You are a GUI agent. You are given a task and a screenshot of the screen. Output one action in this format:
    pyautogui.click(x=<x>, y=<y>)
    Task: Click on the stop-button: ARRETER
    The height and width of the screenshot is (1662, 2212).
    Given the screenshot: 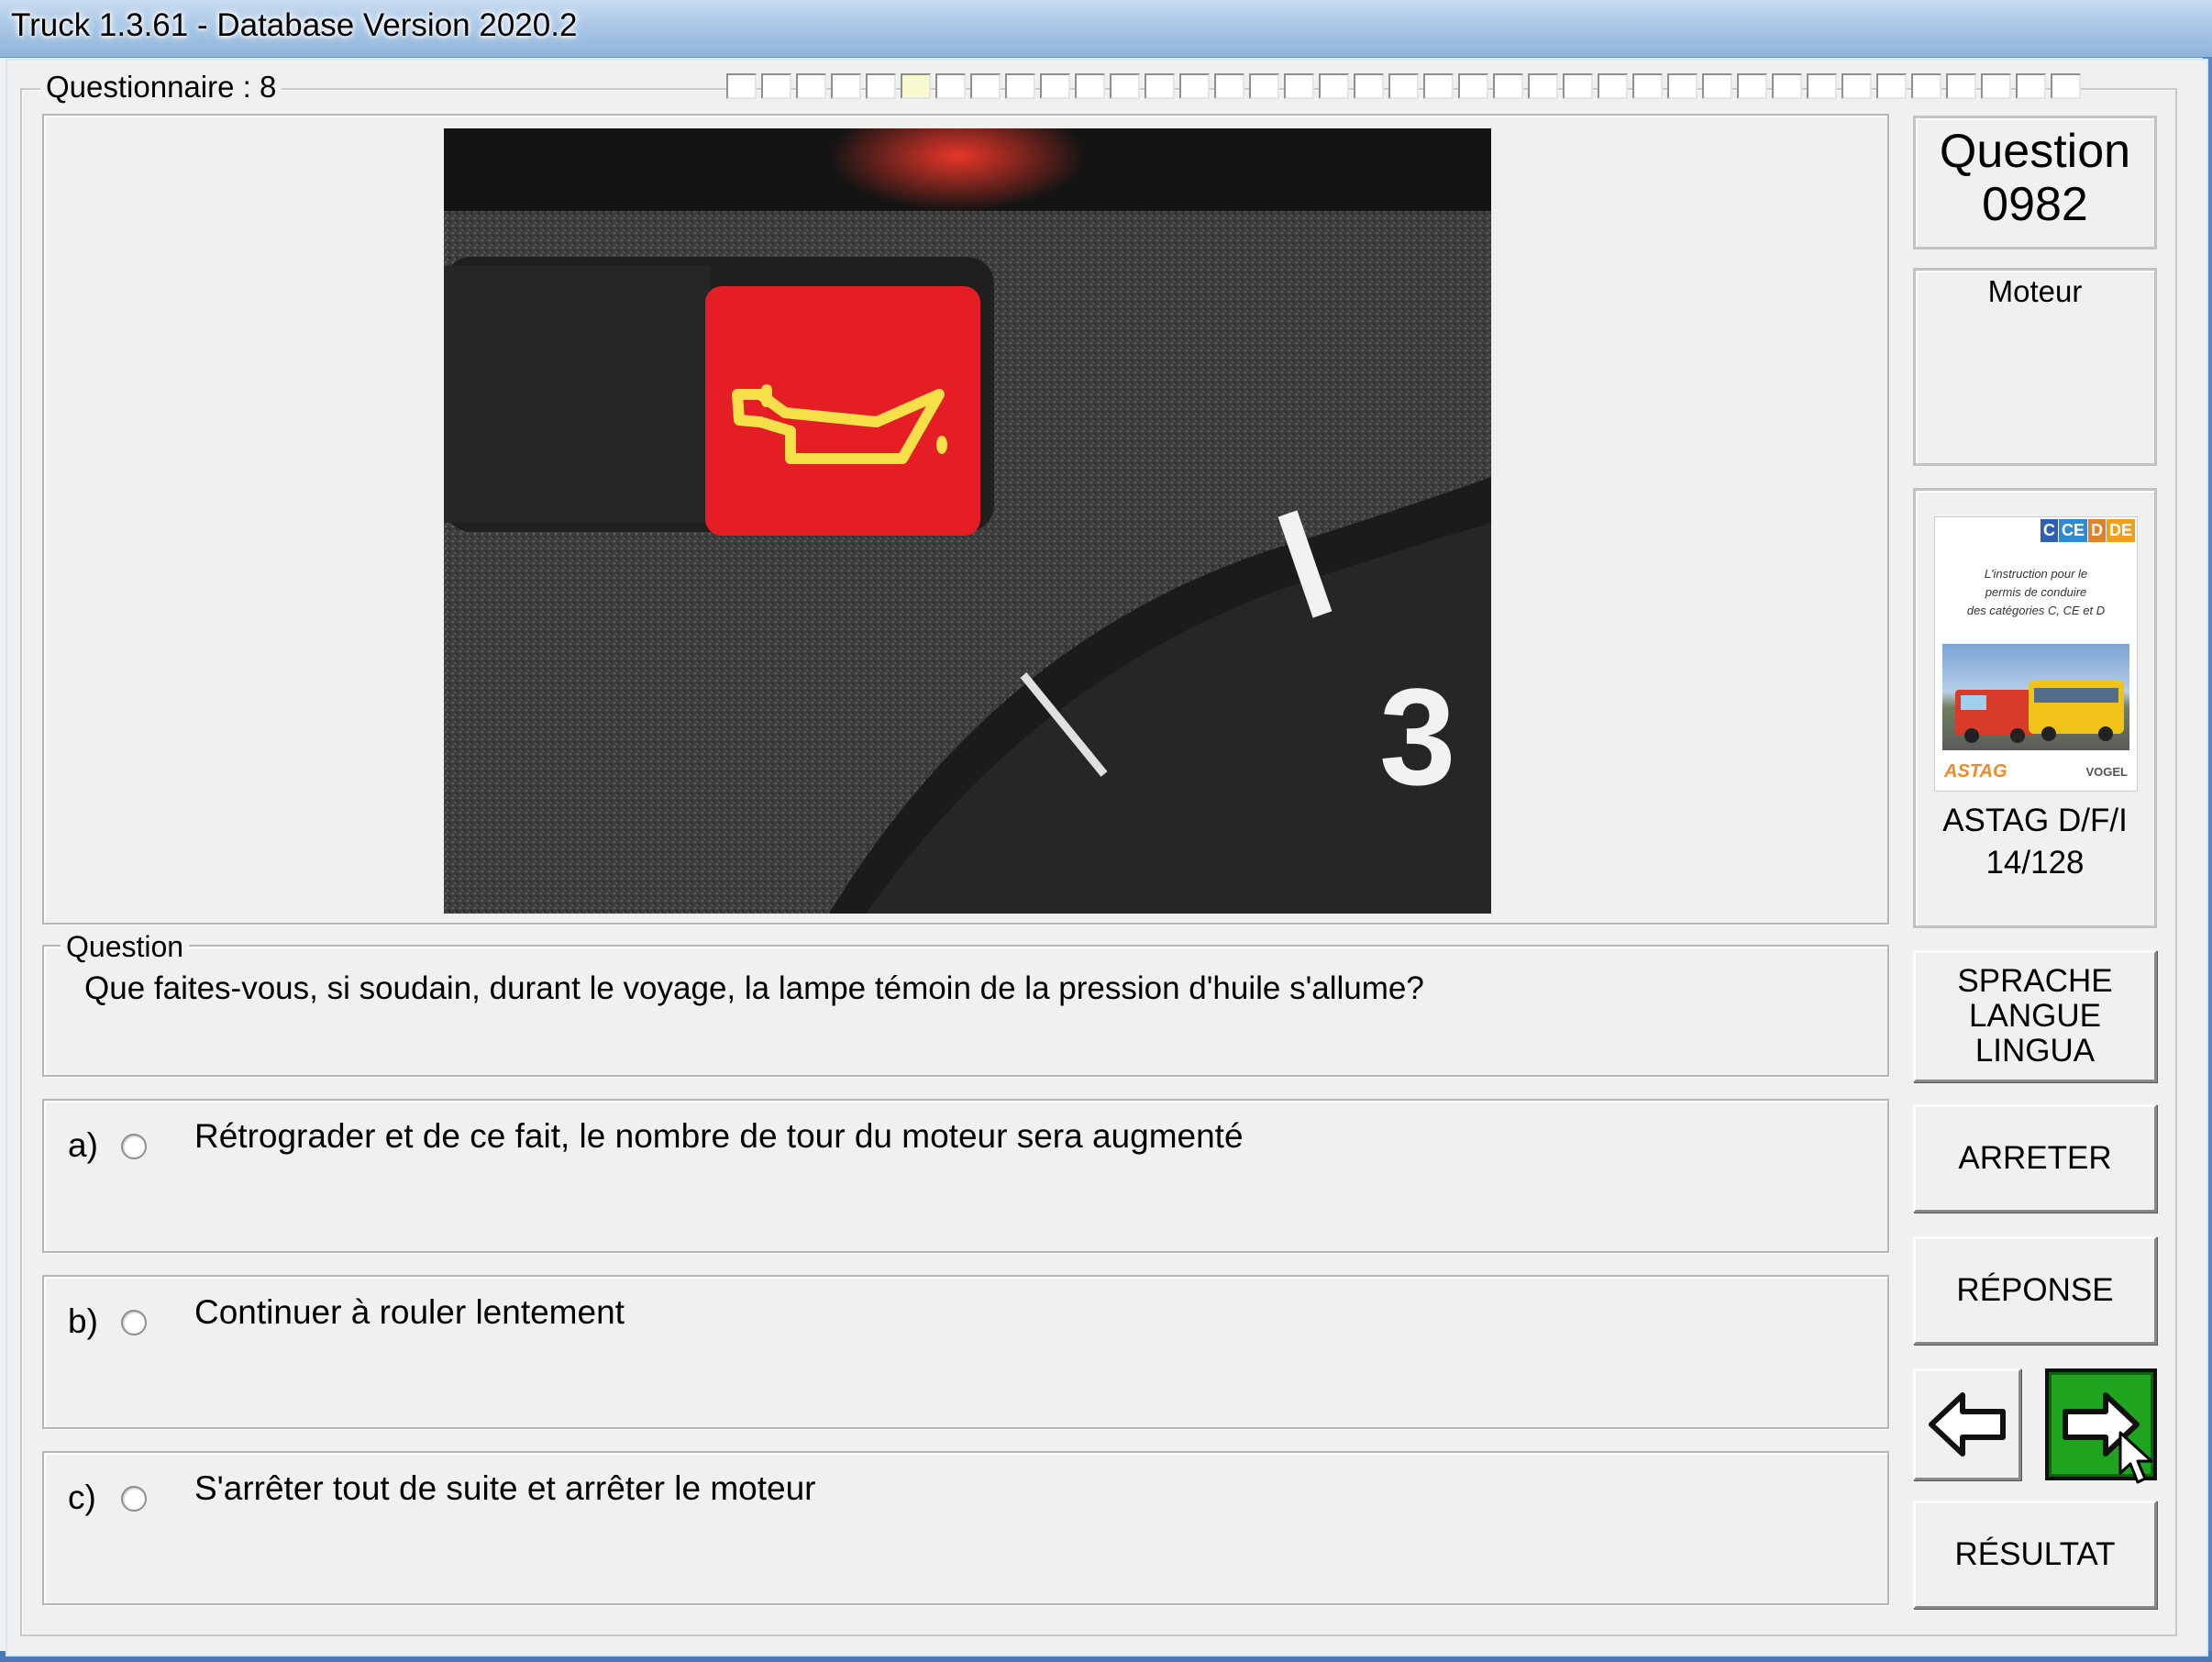 What is the action you would take?
    pyautogui.click(x=2035, y=1158)
    